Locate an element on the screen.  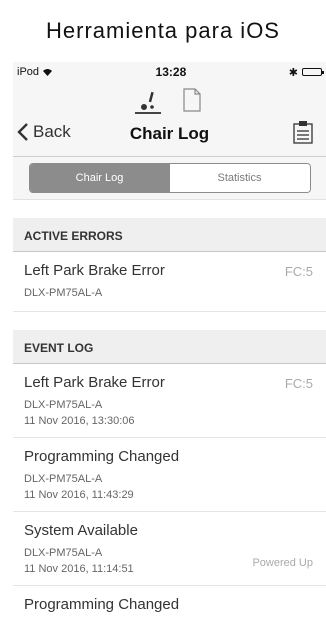
chair-tab-icon is located at coordinates (147, 100).